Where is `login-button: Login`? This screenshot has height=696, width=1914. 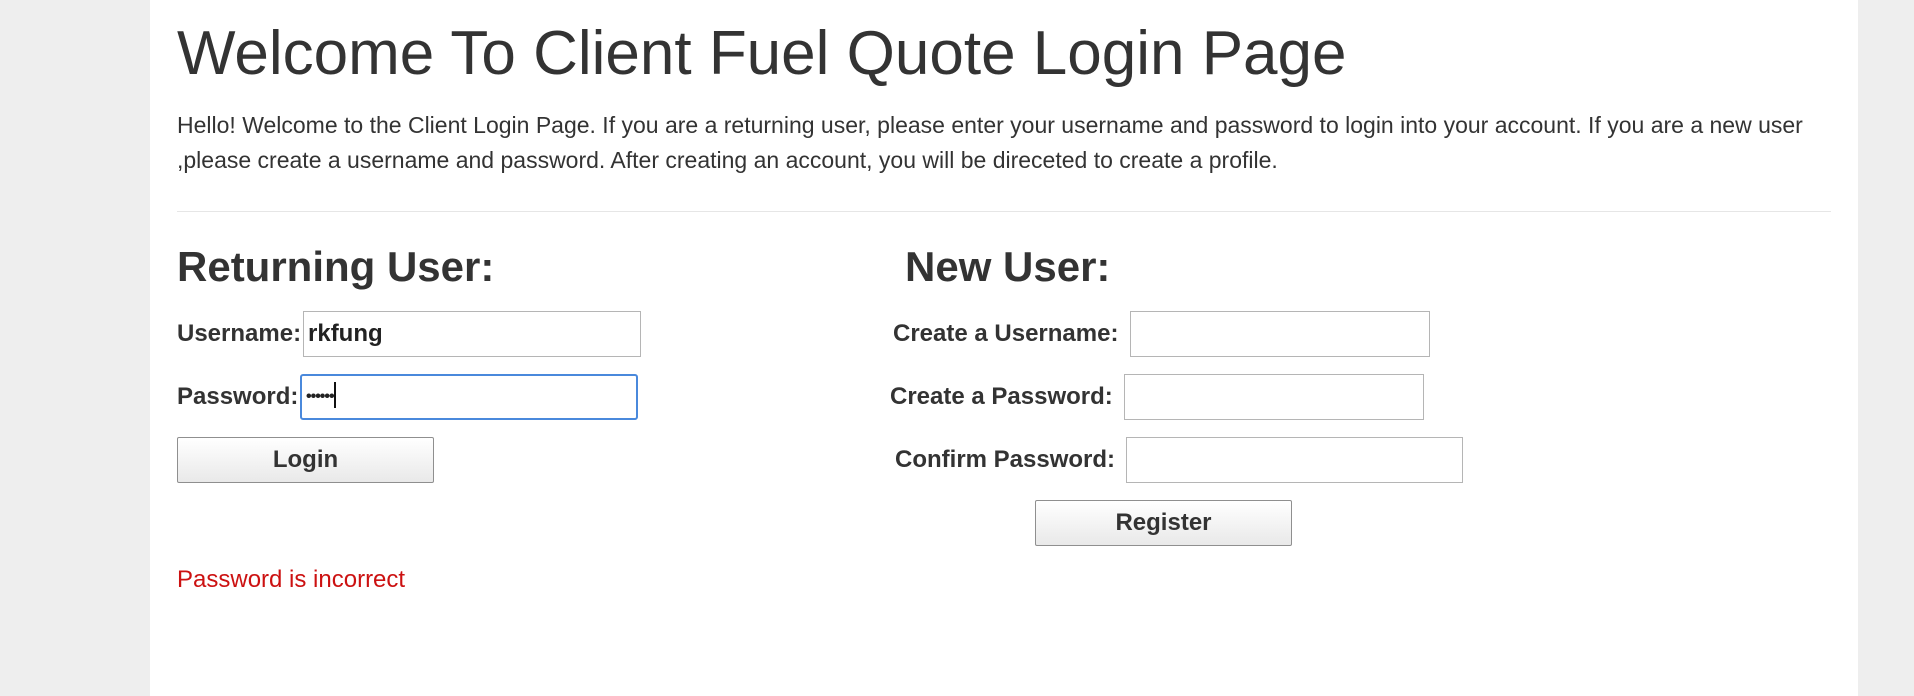 login-button: Login is located at coordinates (305, 460).